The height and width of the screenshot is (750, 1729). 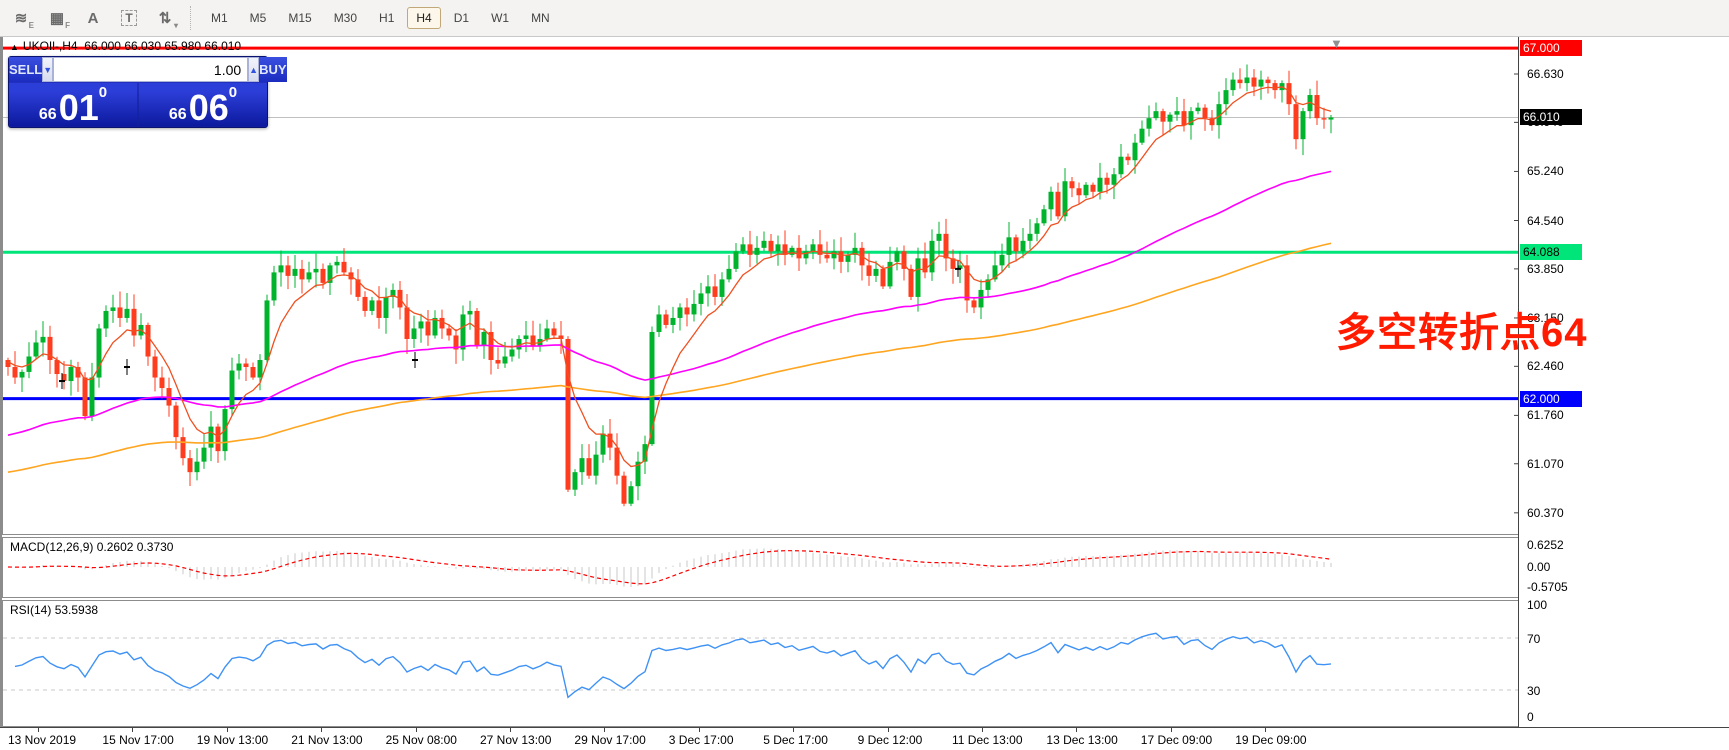 I want to click on toolbar-icons: ≋ E ▦ F A T ⇅ ▾, so click(x=90, y=18).